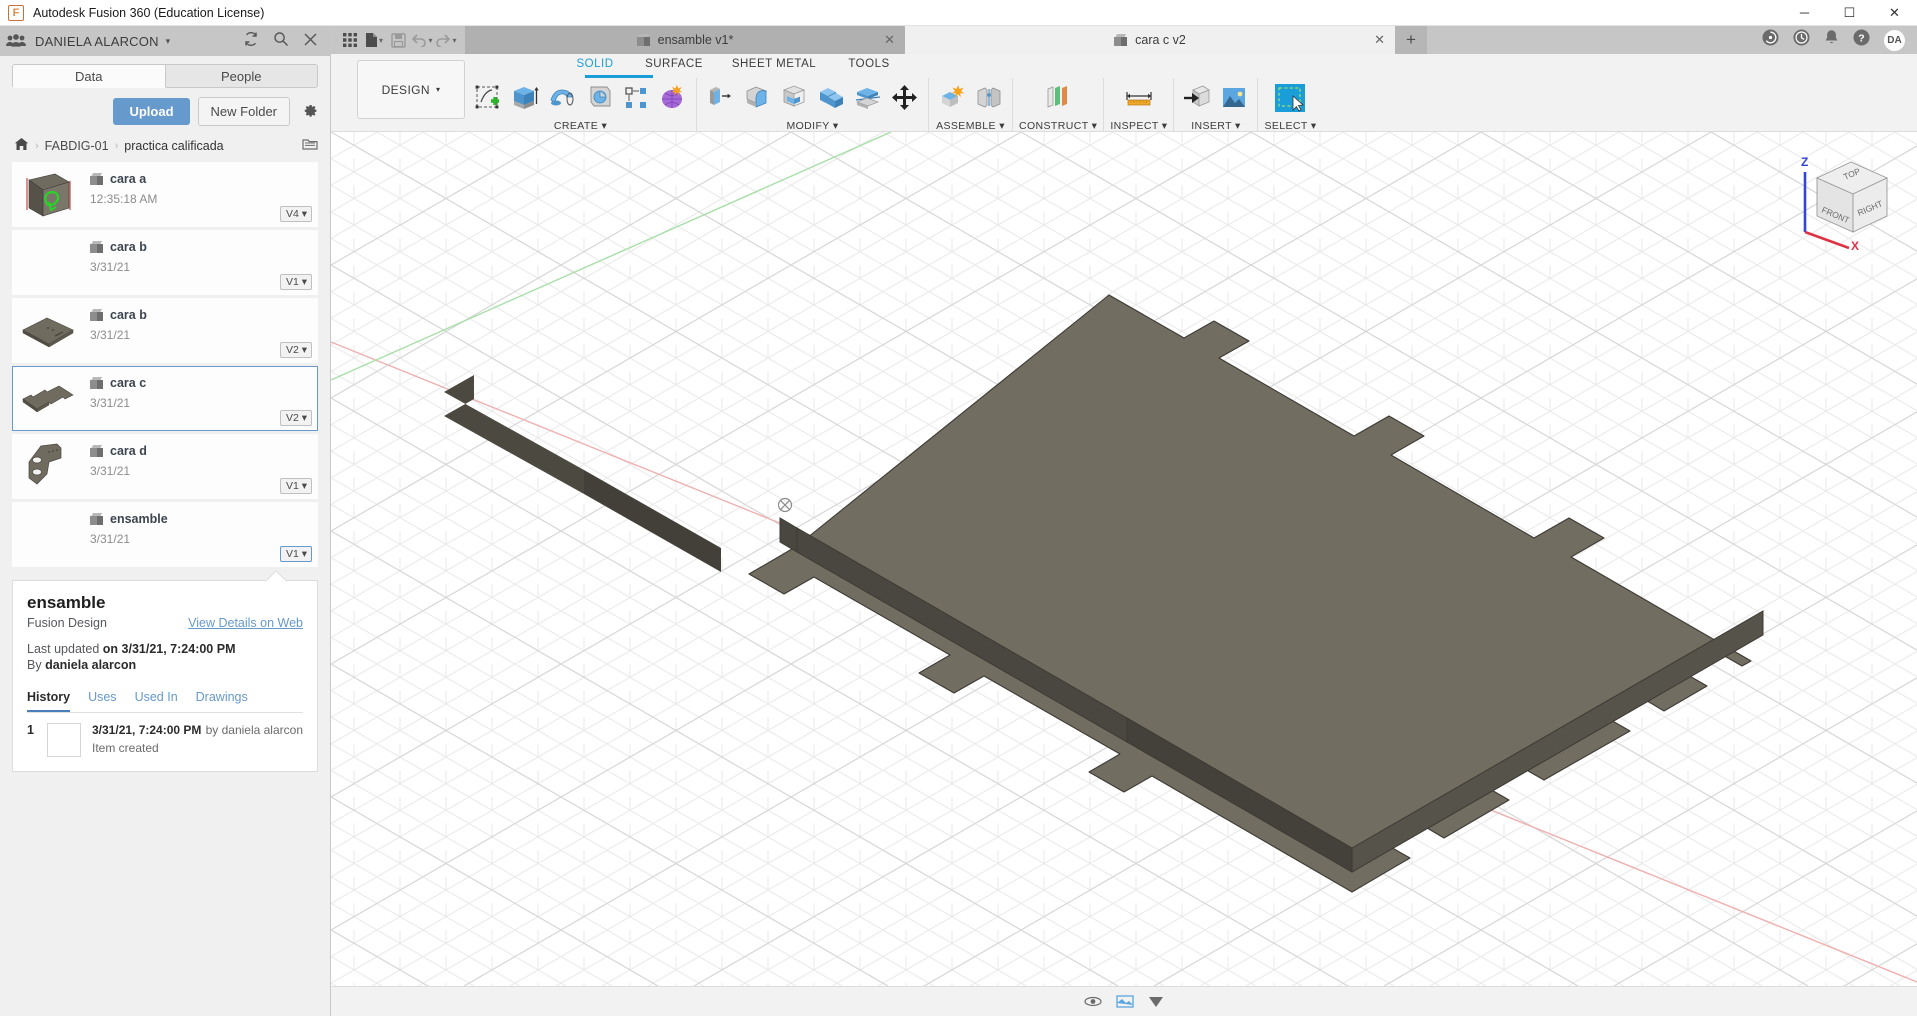 This screenshot has width=1917, height=1016. Describe the element at coordinates (128, 451) in the screenshot. I see `file-name-label: cara d` at that location.